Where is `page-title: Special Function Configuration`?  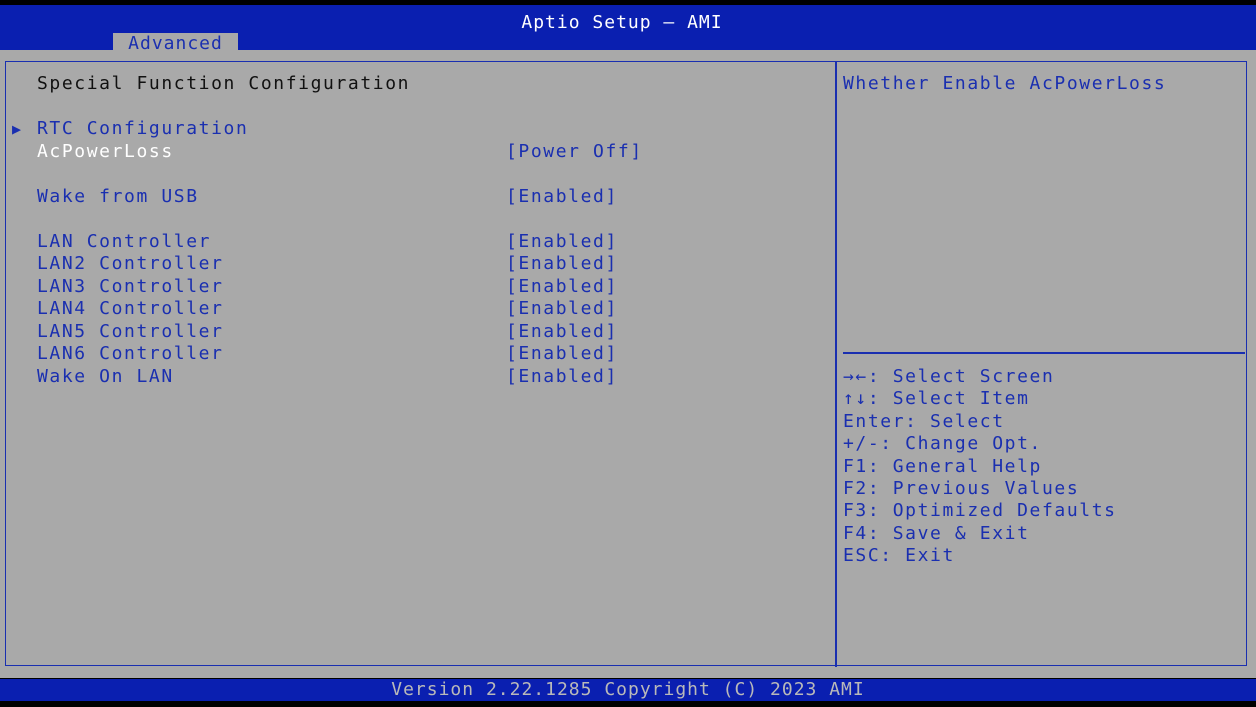
page-title: Special Function Configuration is located at coordinates (224, 83).